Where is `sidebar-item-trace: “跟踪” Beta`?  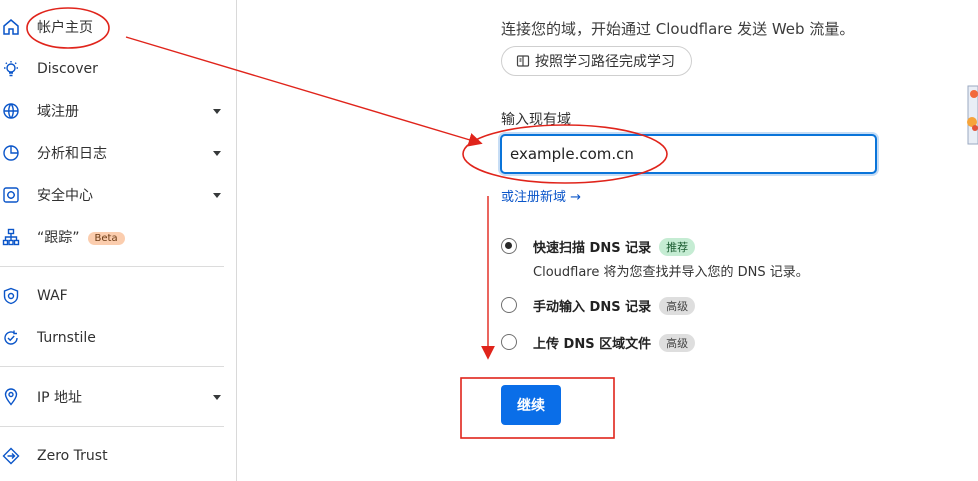 sidebar-item-trace: “跟踪” Beta is located at coordinates (118, 237).